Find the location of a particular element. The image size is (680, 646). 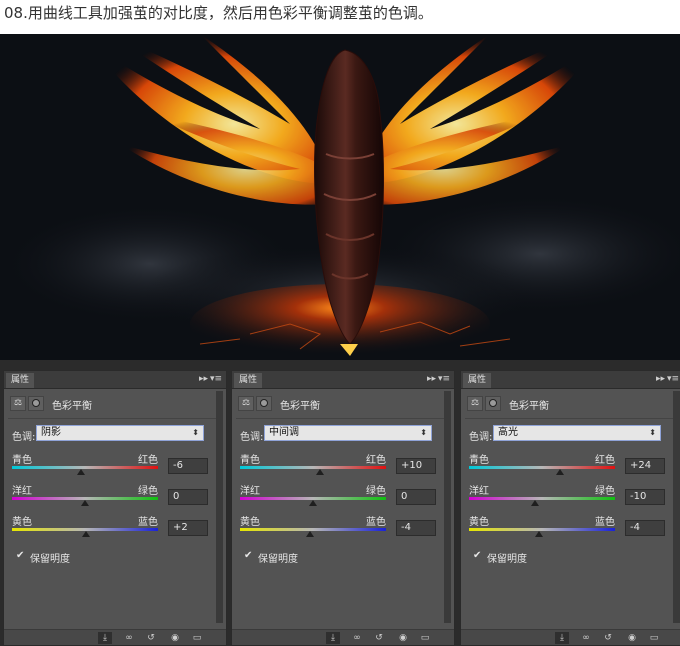

tone-select-value: 高光 is located at coordinates (508, 432).